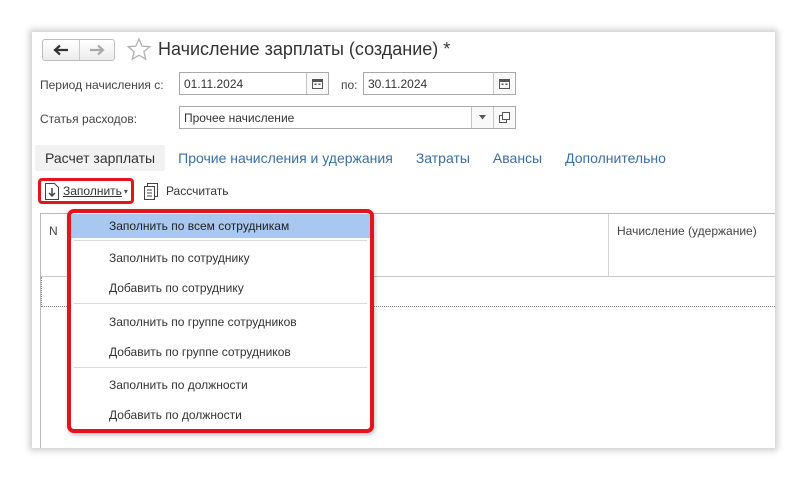  What do you see at coordinates (220, 415) in the screenshot?
I see `menu-item-add-by-position: Добавить по должности` at bounding box center [220, 415].